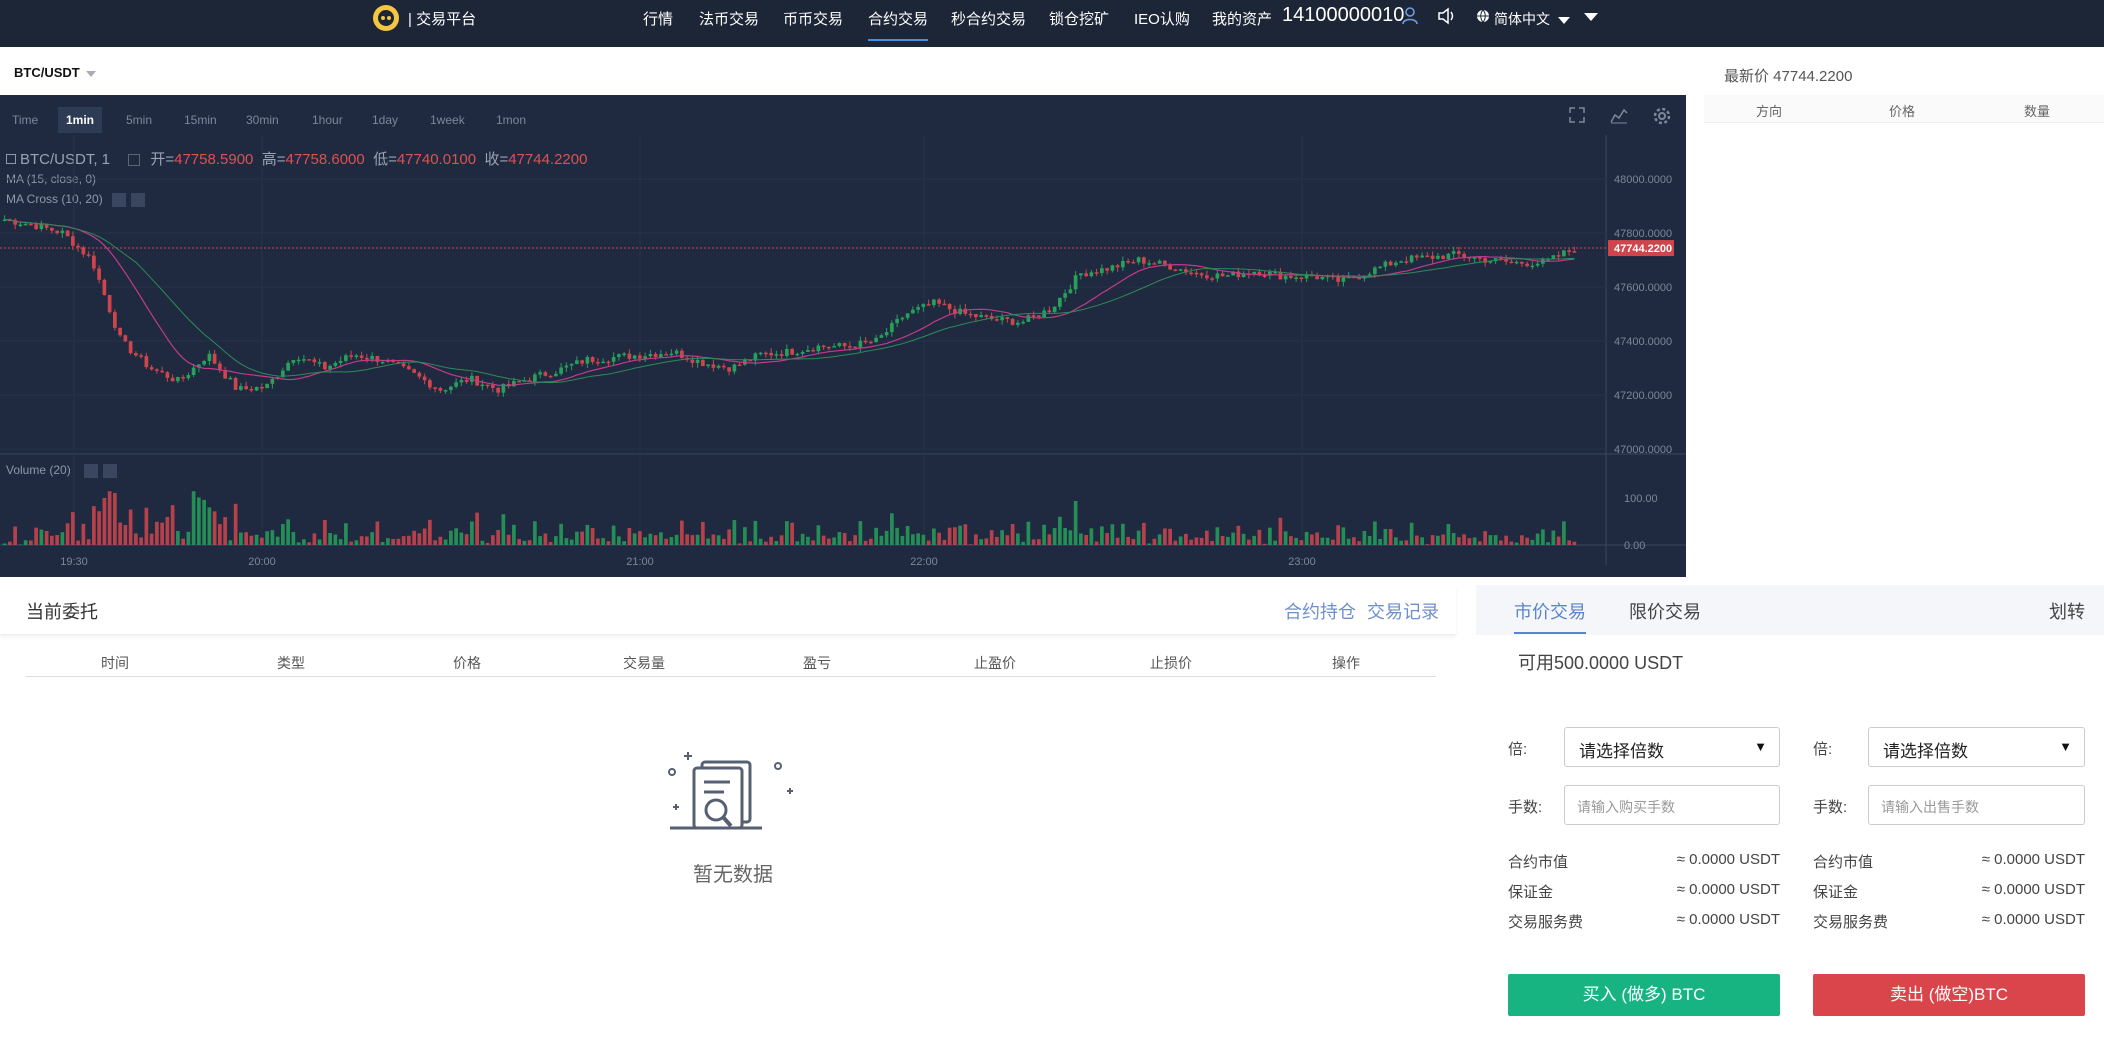  I want to click on pair-selector: BTC/USDT, so click(55, 72).